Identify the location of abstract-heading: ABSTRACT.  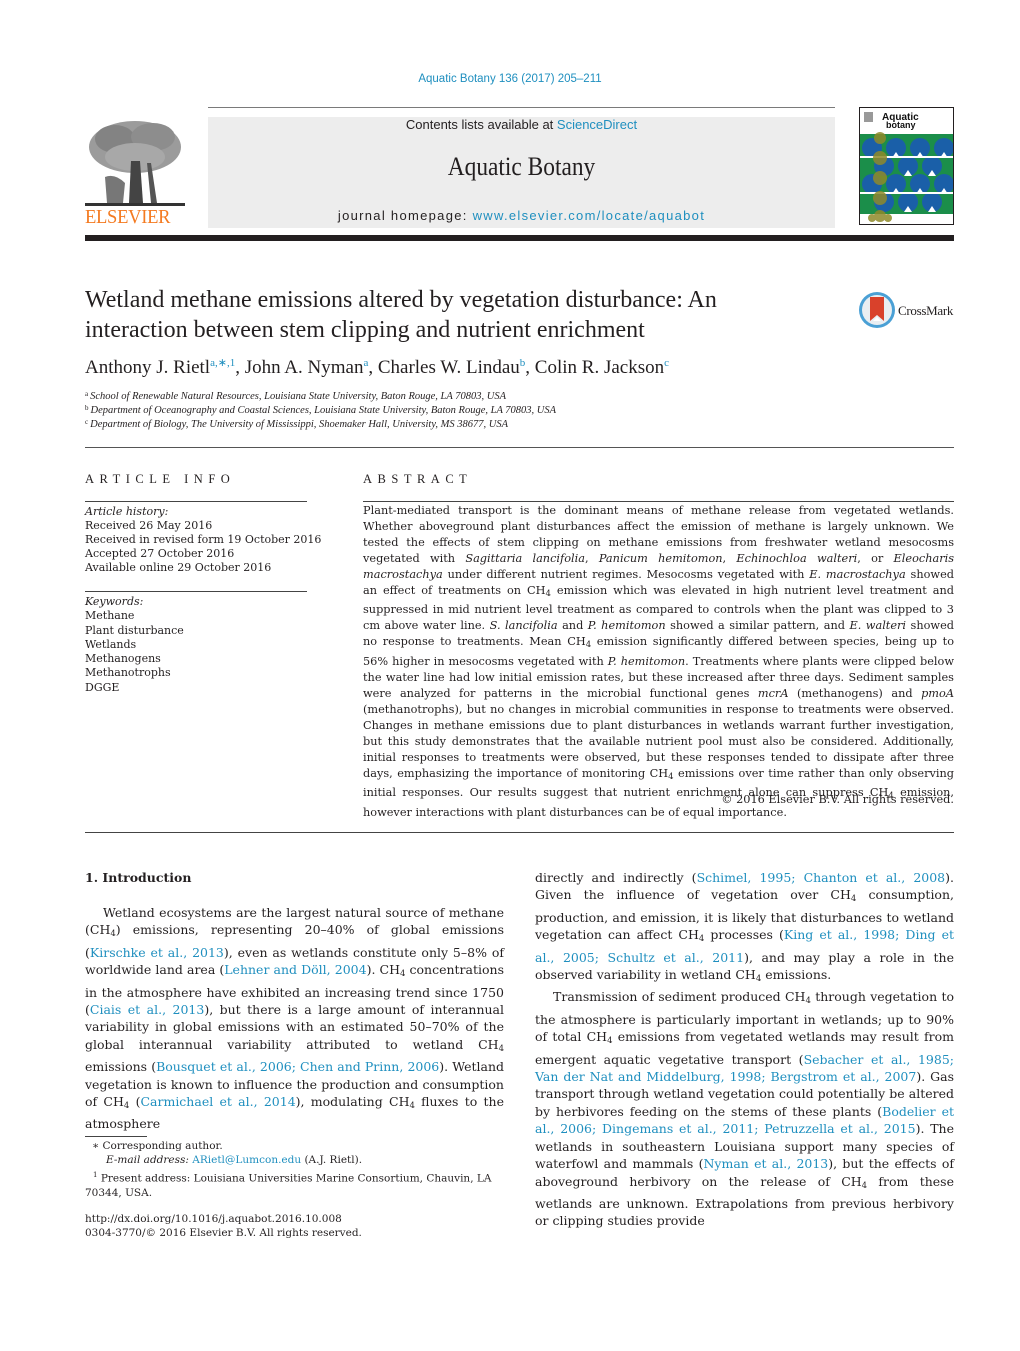
(418, 479).